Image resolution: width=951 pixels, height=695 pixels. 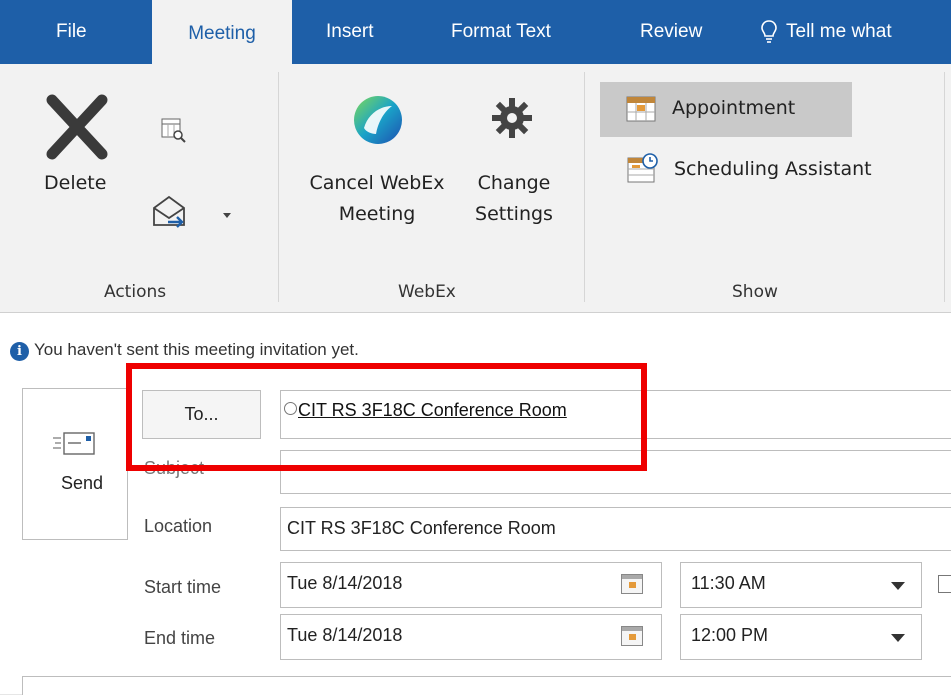 What do you see at coordinates (755, 292) in the screenshot?
I see `group-label-show: Show` at bounding box center [755, 292].